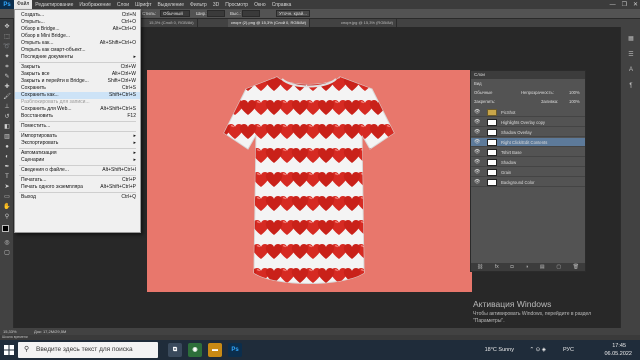 Image resolution: width=640 pixels, height=360 pixels. What do you see at coordinates (10, 331) in the screenshot?
I see `zoom-level: 15,33%` at bounding box center [10, 331].